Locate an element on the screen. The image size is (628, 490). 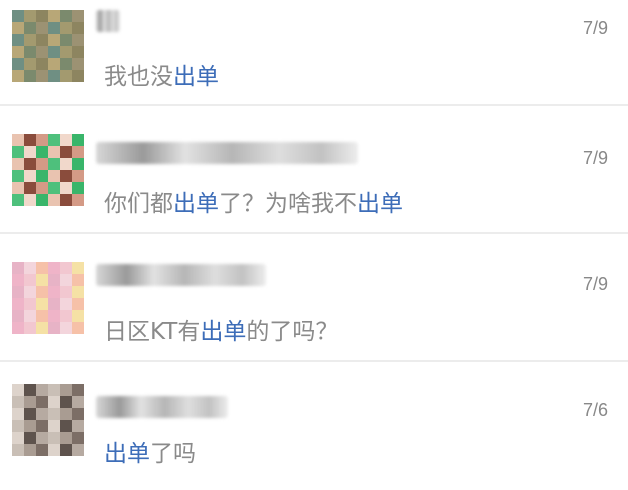
last-message: 出单了吗 is located at coordinates (150, 451).